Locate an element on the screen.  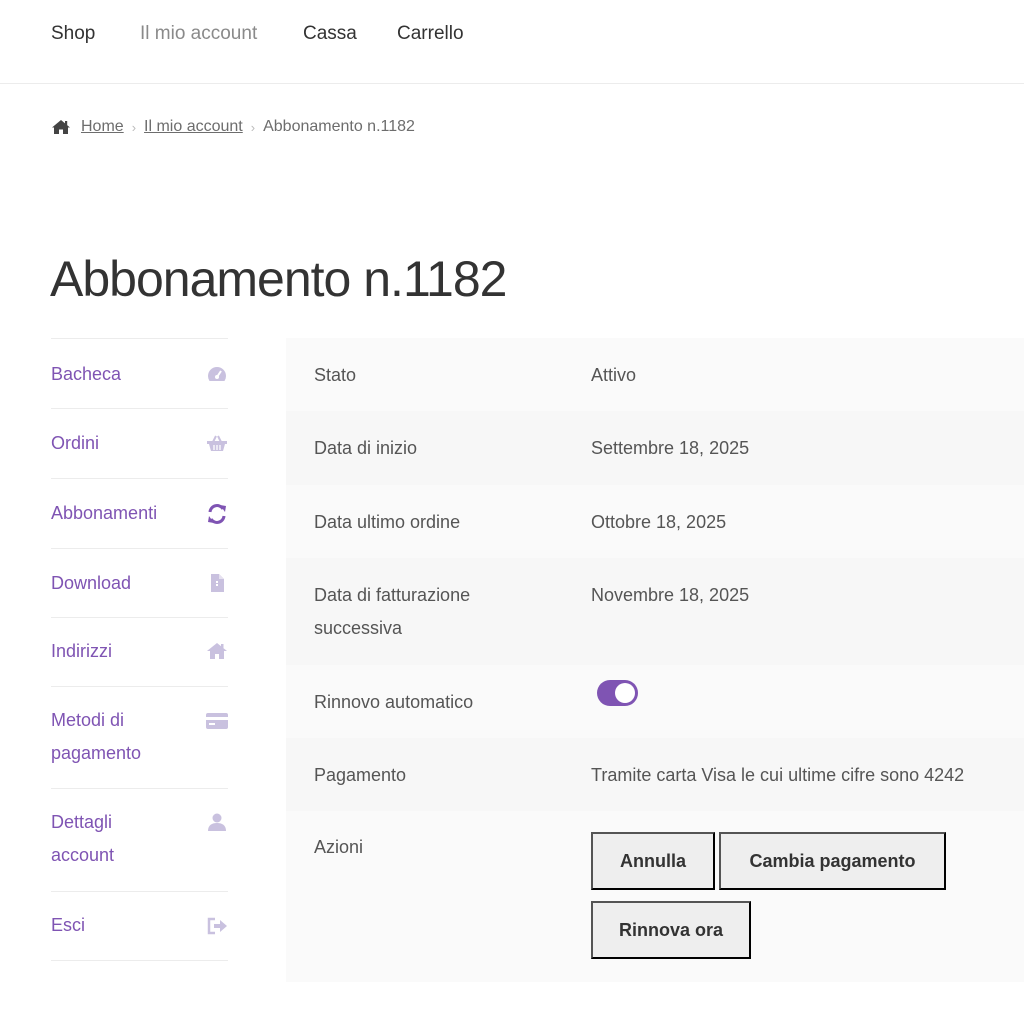
breadcrumb-current: Abbonamento n.1182 is located at coordinates (339, 126).